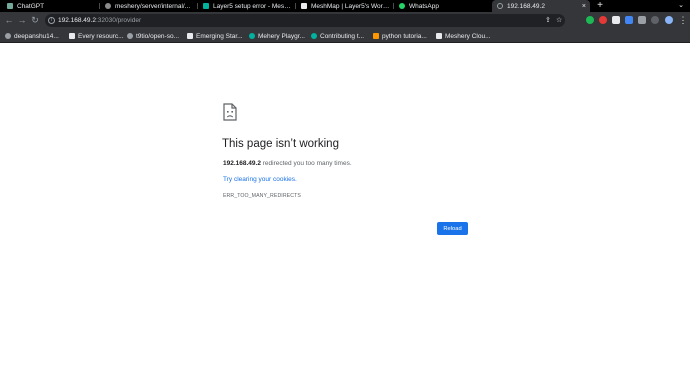 The height and width of the screenshot is (391, 690). What do you see at coordinates (603, 20) in the screenshot?
I see `adblock-extension-icon` at bounding box center [603, 20].